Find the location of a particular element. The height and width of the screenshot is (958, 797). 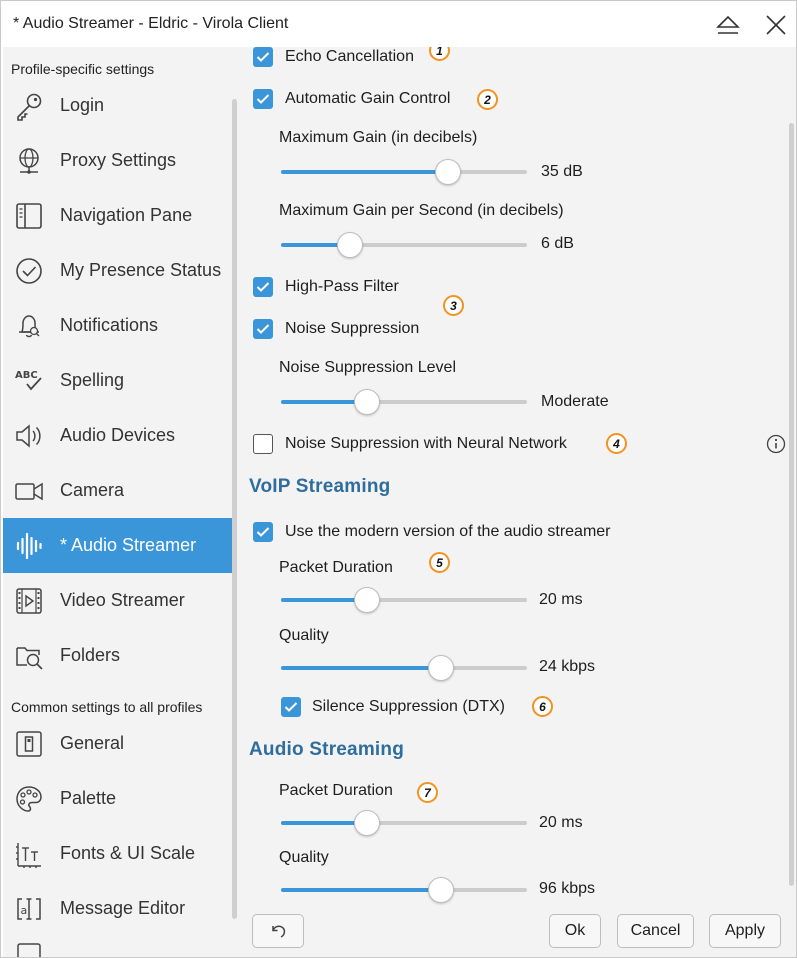

sidebar-item-label: Audio Devices is located at coordinates (118, 435).